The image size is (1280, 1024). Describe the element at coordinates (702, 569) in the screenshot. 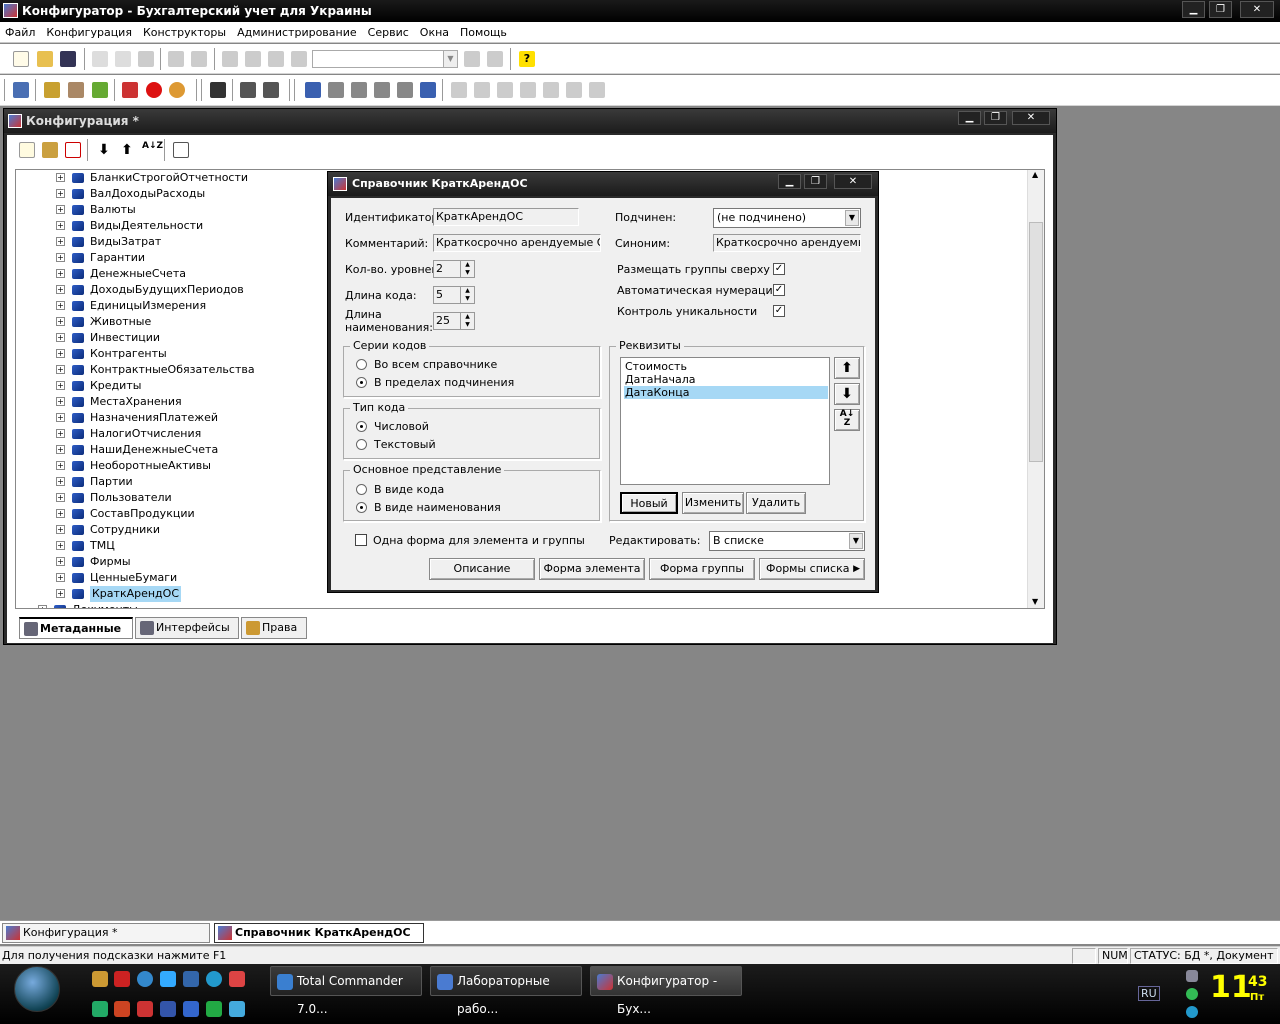

I see `group-form-button: Форма группы` at that location.